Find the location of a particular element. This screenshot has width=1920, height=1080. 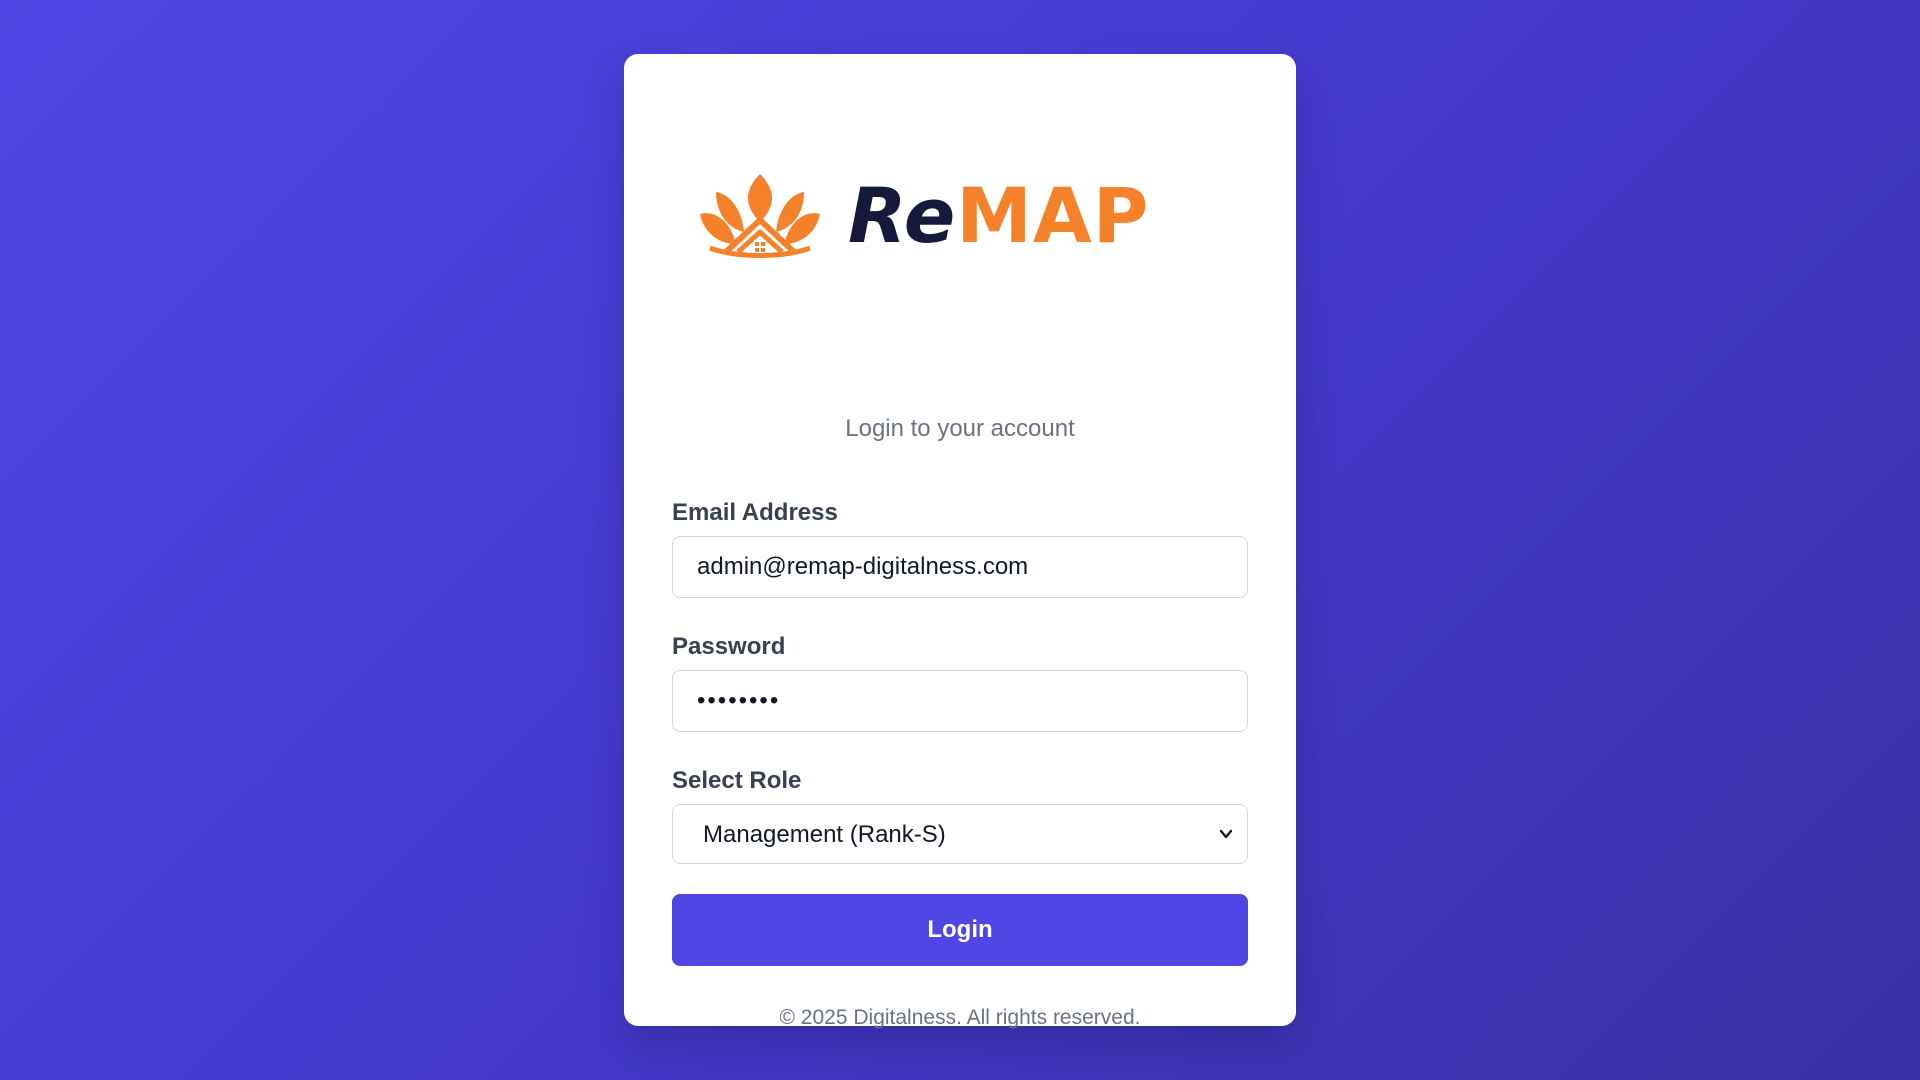

role-select-value: Management (Rank-S) is located at coordinates (824, 834).